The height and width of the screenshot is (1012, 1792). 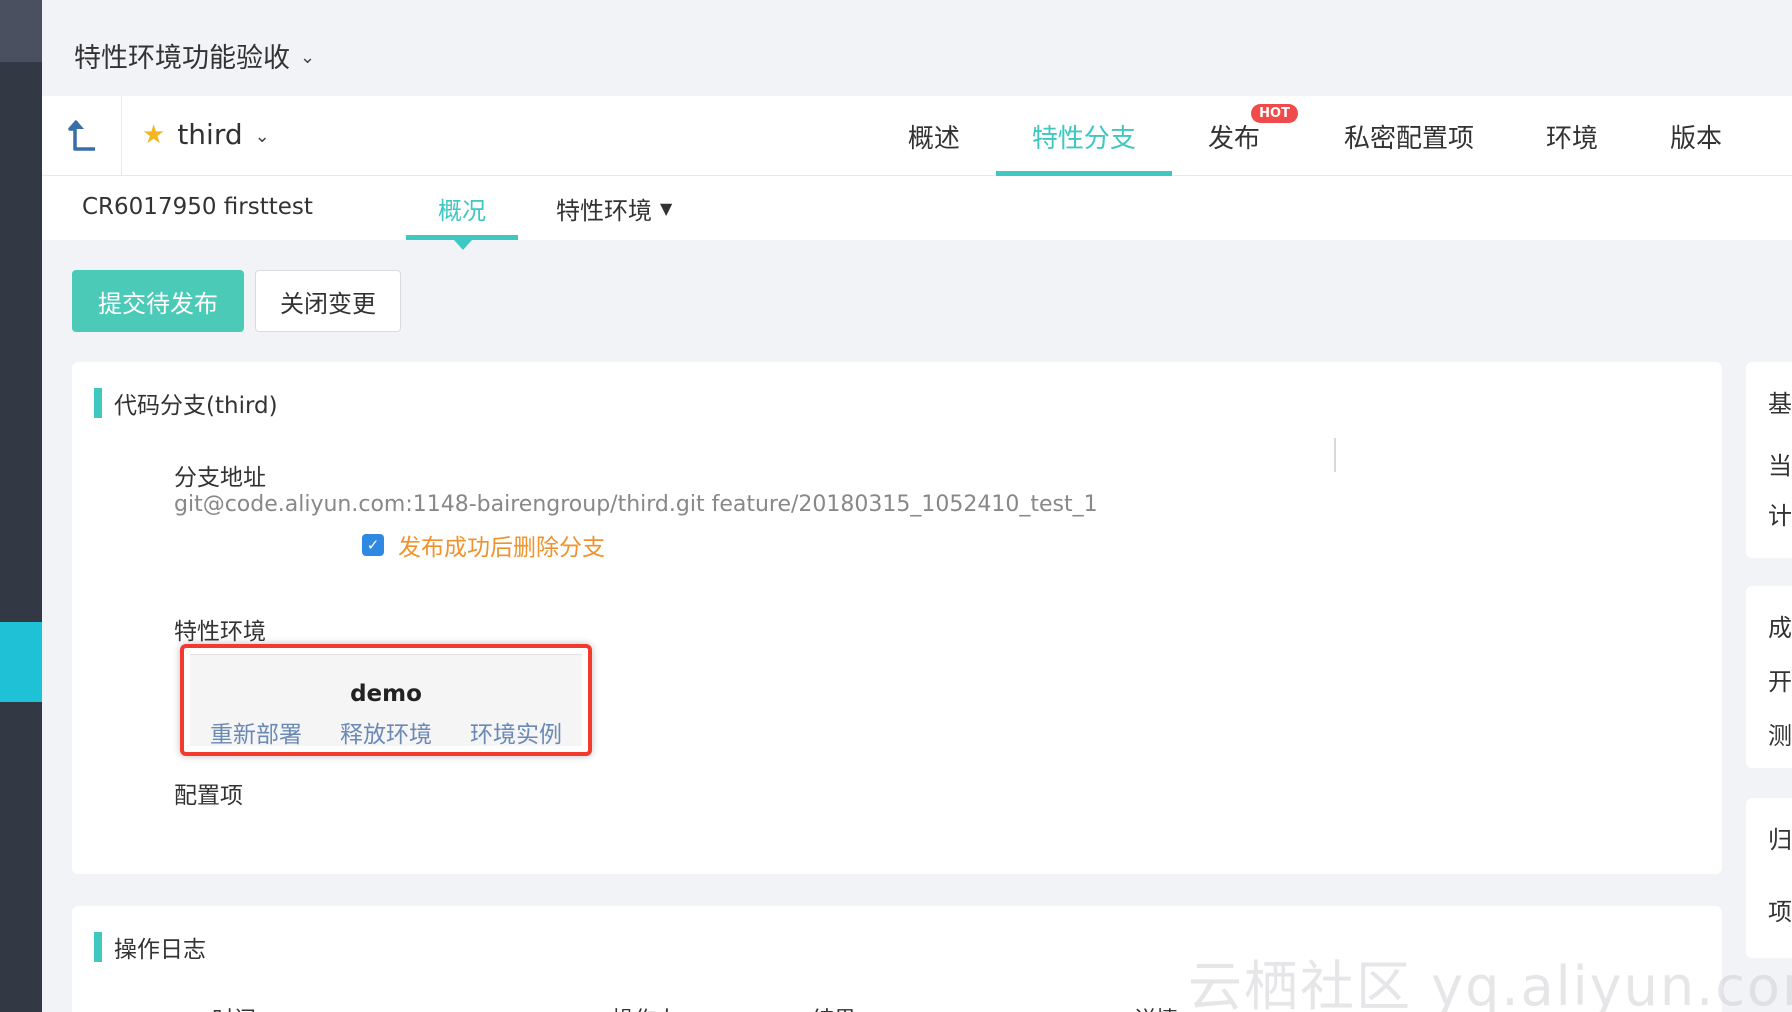 I want to click on cr-label: CR6017950 firsttest, so click(x=197, y=207).